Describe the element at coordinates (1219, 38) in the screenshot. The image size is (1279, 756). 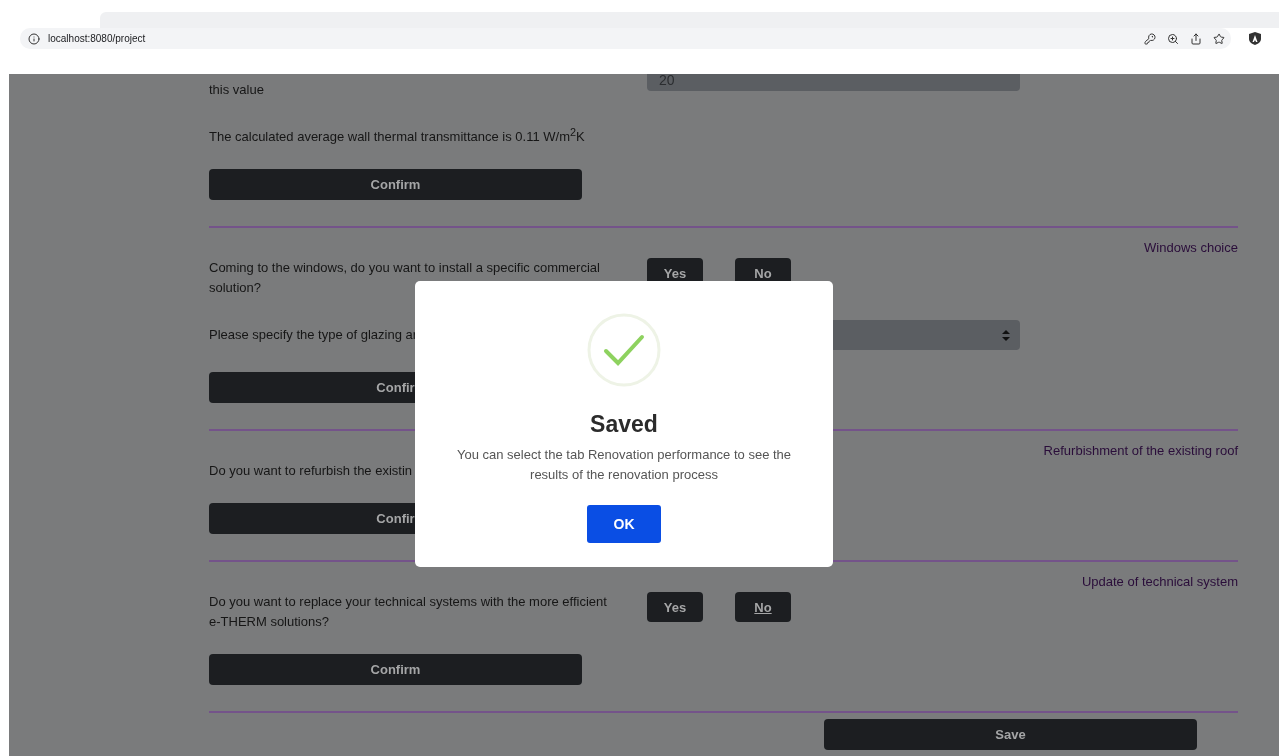
I see `star-icon` at that location.